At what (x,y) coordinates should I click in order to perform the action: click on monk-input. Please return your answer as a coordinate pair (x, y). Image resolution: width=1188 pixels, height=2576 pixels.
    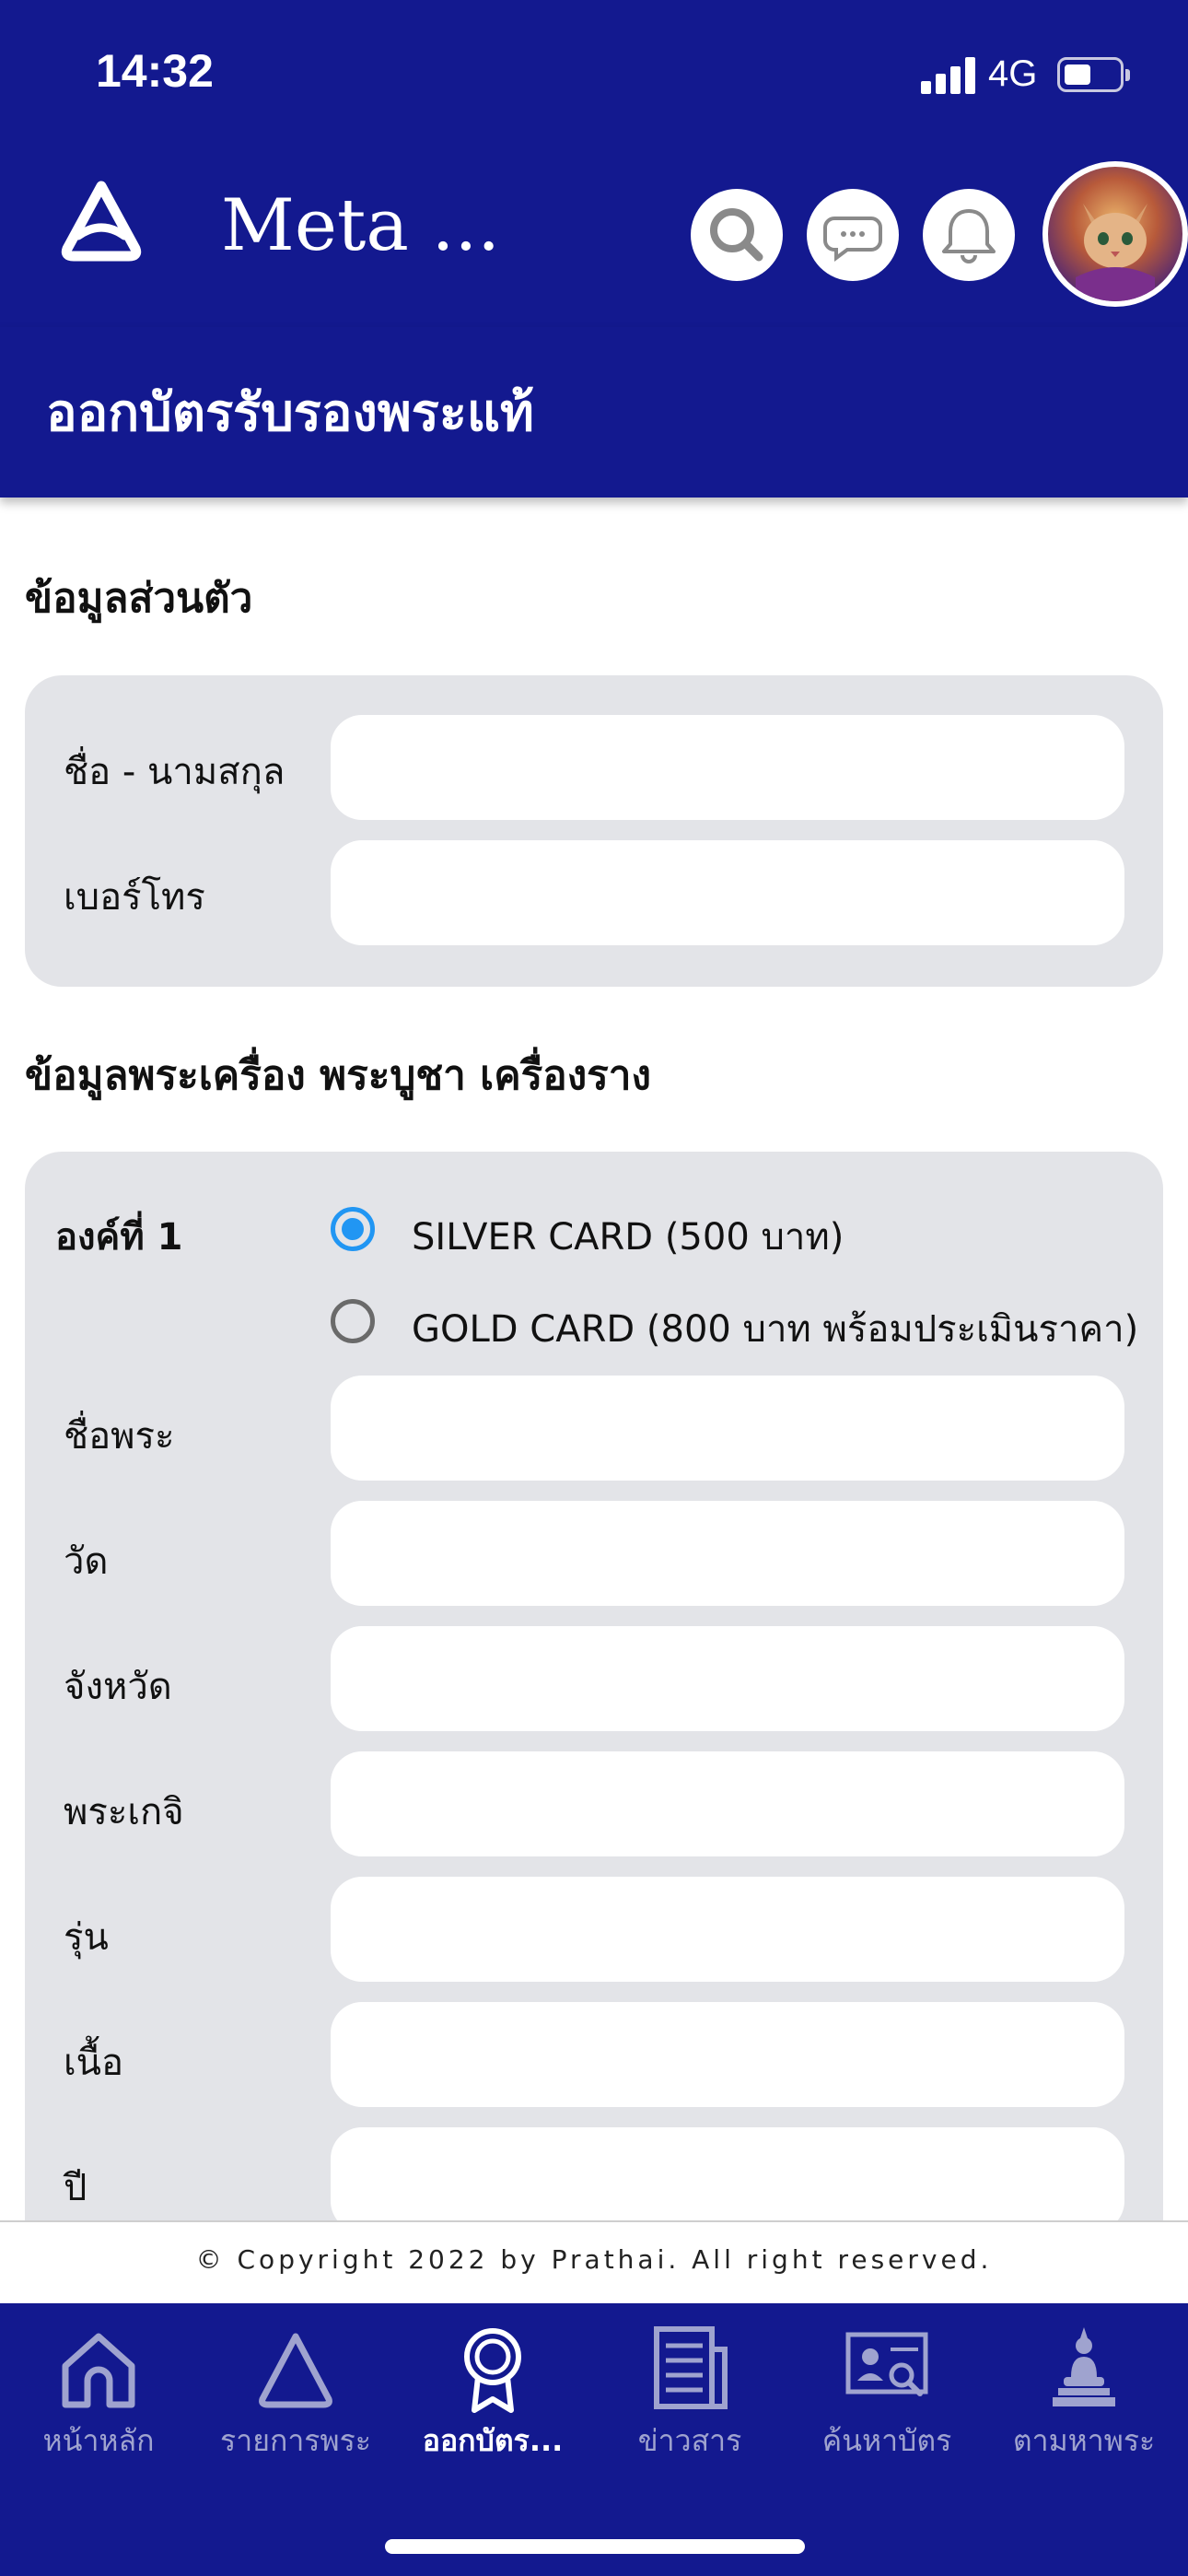
    Looking at the image, I should click on (727, 1803).